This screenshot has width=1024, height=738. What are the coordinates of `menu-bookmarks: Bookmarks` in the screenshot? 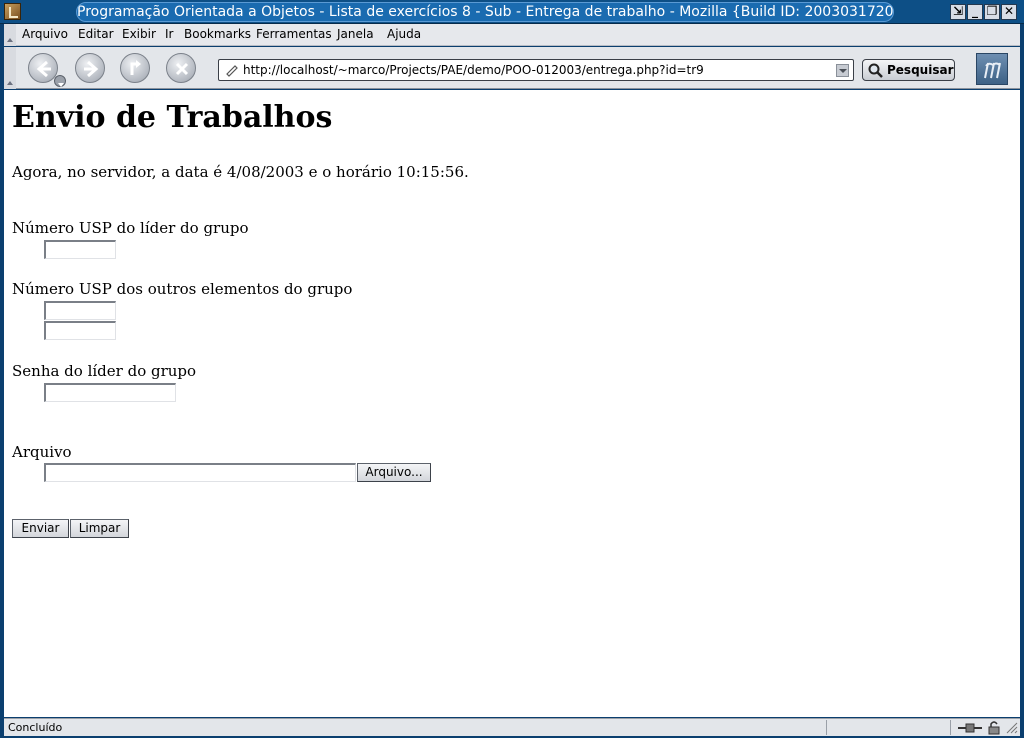 It's located at (217, 34).